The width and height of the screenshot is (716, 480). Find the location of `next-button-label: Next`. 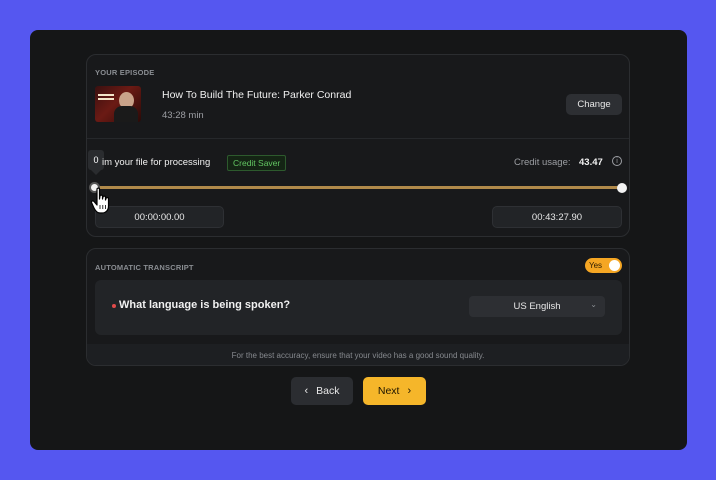

next-button-label: Next is located at coordinates (388, 391).